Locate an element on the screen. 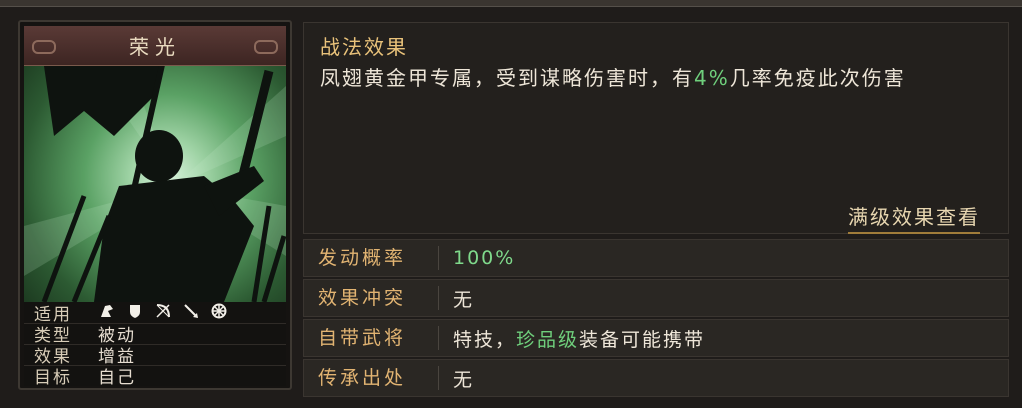 This screenshot has width=1022, height=408. card-title-bar: 荣光 is located at coordinates (155, 46).